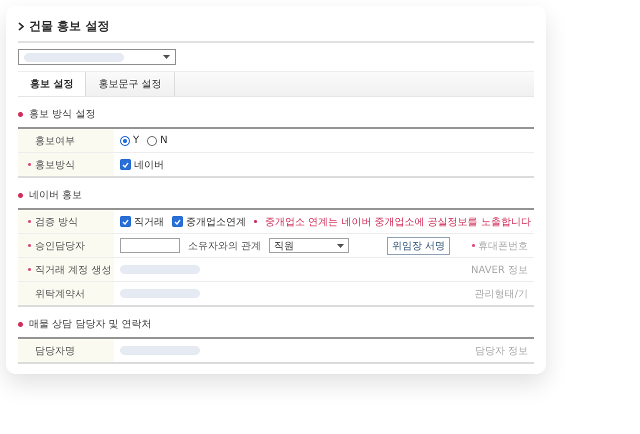 This screenshot has width=640, height=434. I want to click on relation-label: 소유자와의 관계, so click(225, 246).